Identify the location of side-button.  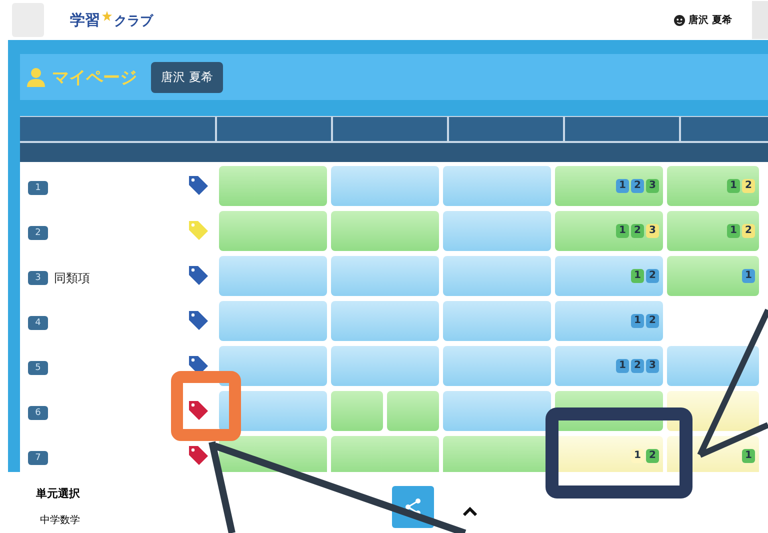
(760, 20).